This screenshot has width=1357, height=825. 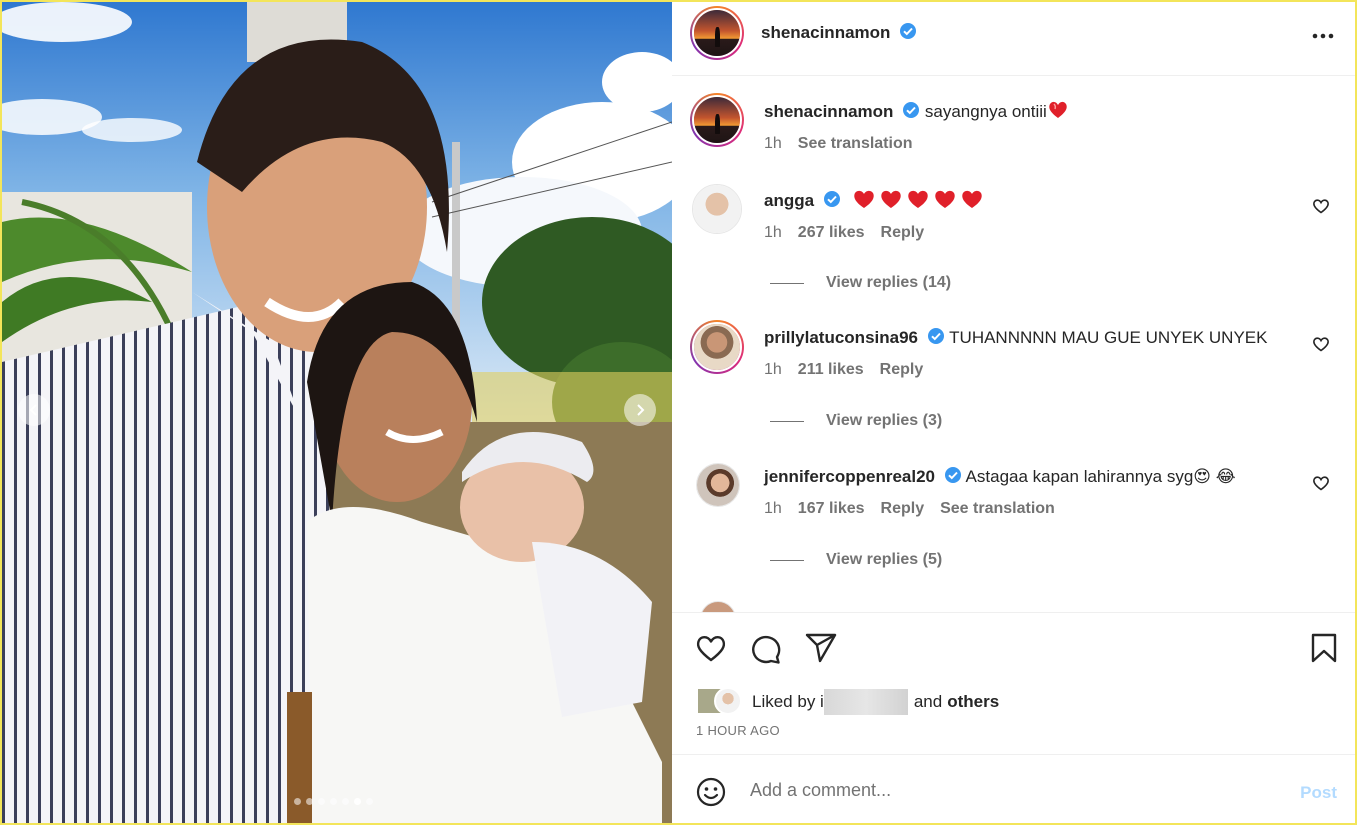 What do you see at coordinates (717, 120) in the screenshot?
I see `caption-avatar` at bounding box center [717, 120].